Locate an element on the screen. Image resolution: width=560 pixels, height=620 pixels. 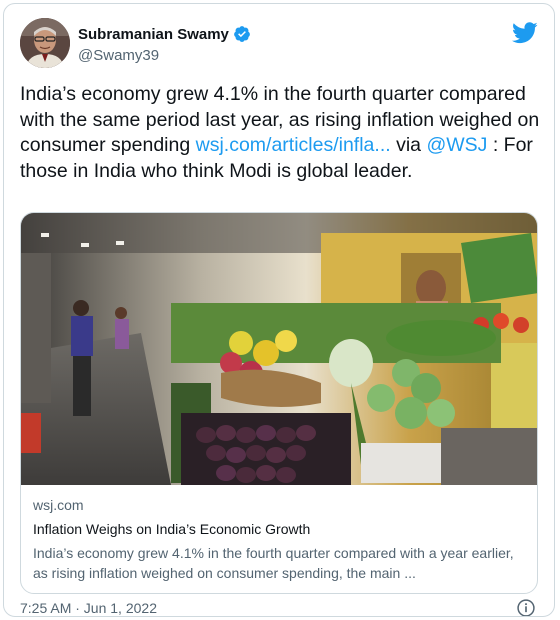
tweet-footer: 7:25 AM · Jun 1, 2022 is located at coordinates (280, 607).